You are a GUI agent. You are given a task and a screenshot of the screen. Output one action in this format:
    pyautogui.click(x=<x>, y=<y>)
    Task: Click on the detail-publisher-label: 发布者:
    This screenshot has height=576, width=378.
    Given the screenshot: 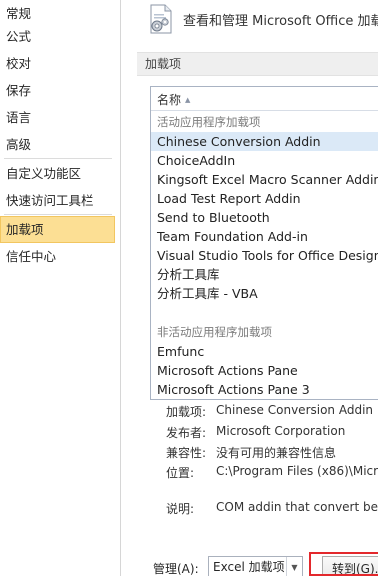 What is the action you would take?
    pyautogui.click(x=186, y=433)
    